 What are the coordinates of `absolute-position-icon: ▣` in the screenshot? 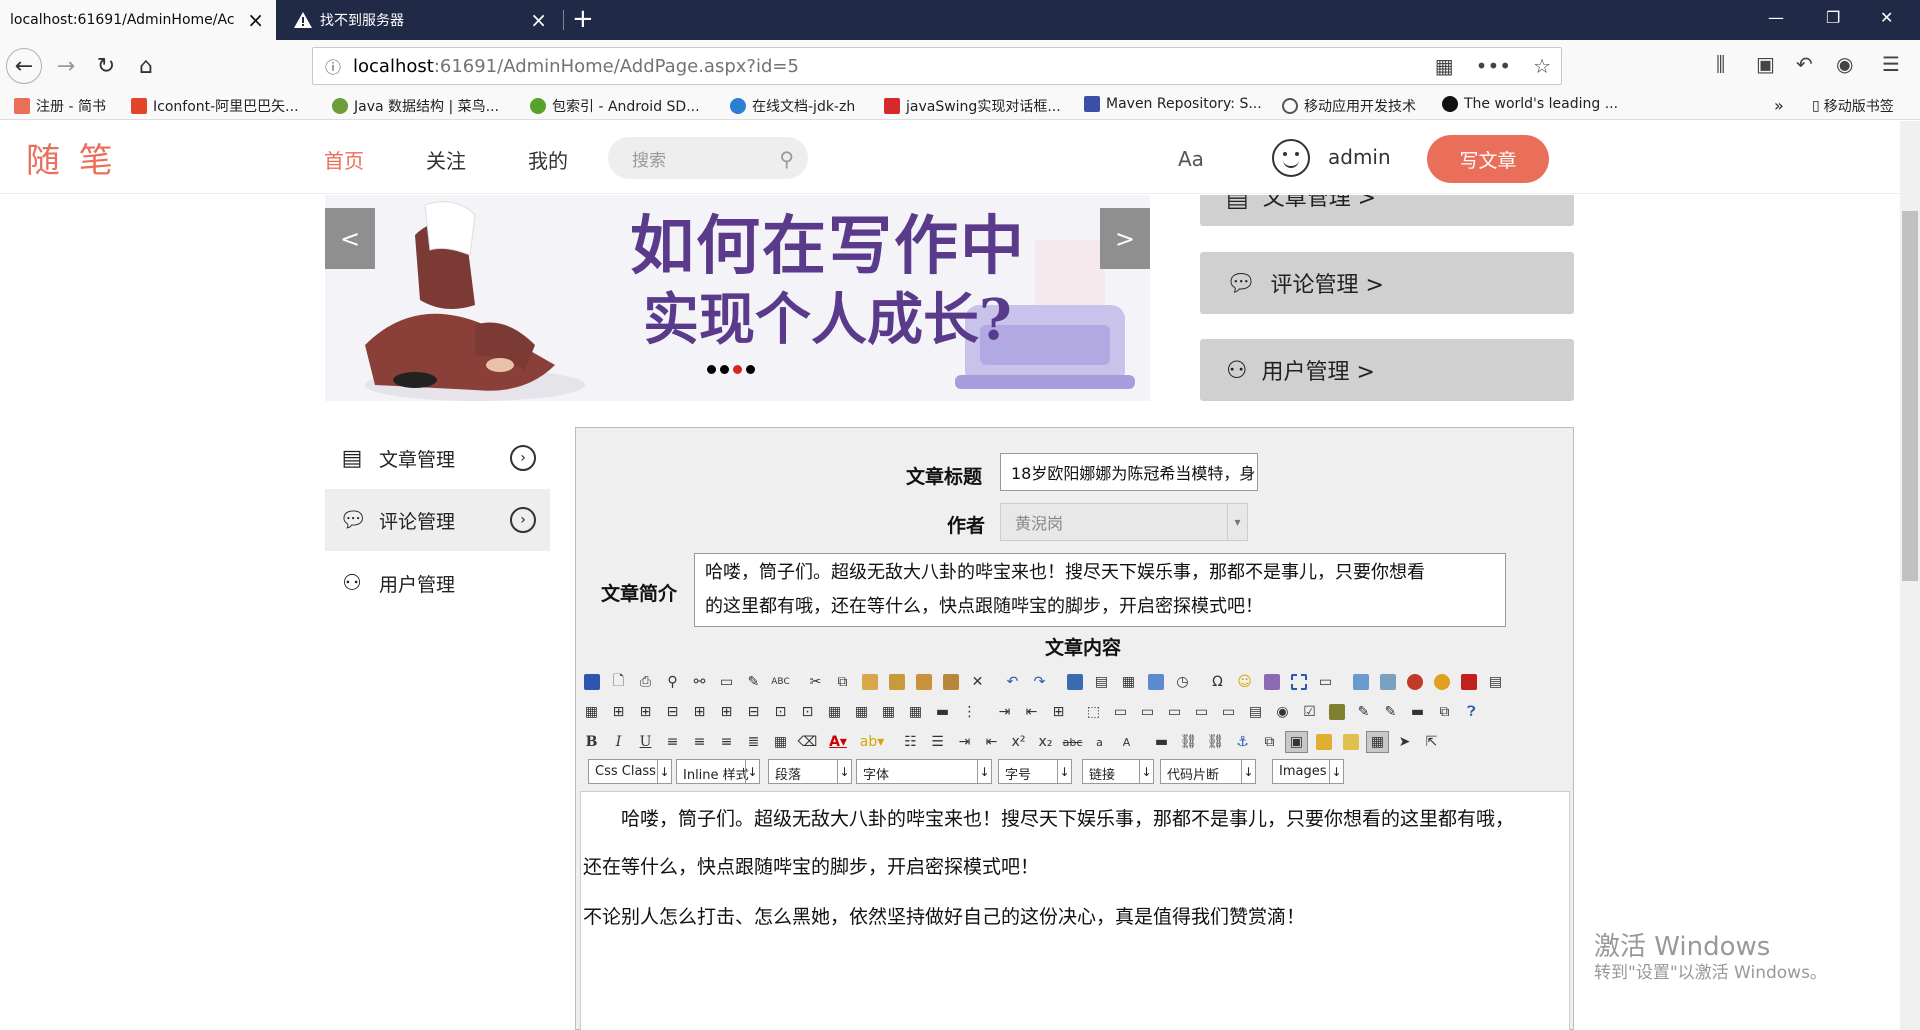 It's located at (1296, 742).